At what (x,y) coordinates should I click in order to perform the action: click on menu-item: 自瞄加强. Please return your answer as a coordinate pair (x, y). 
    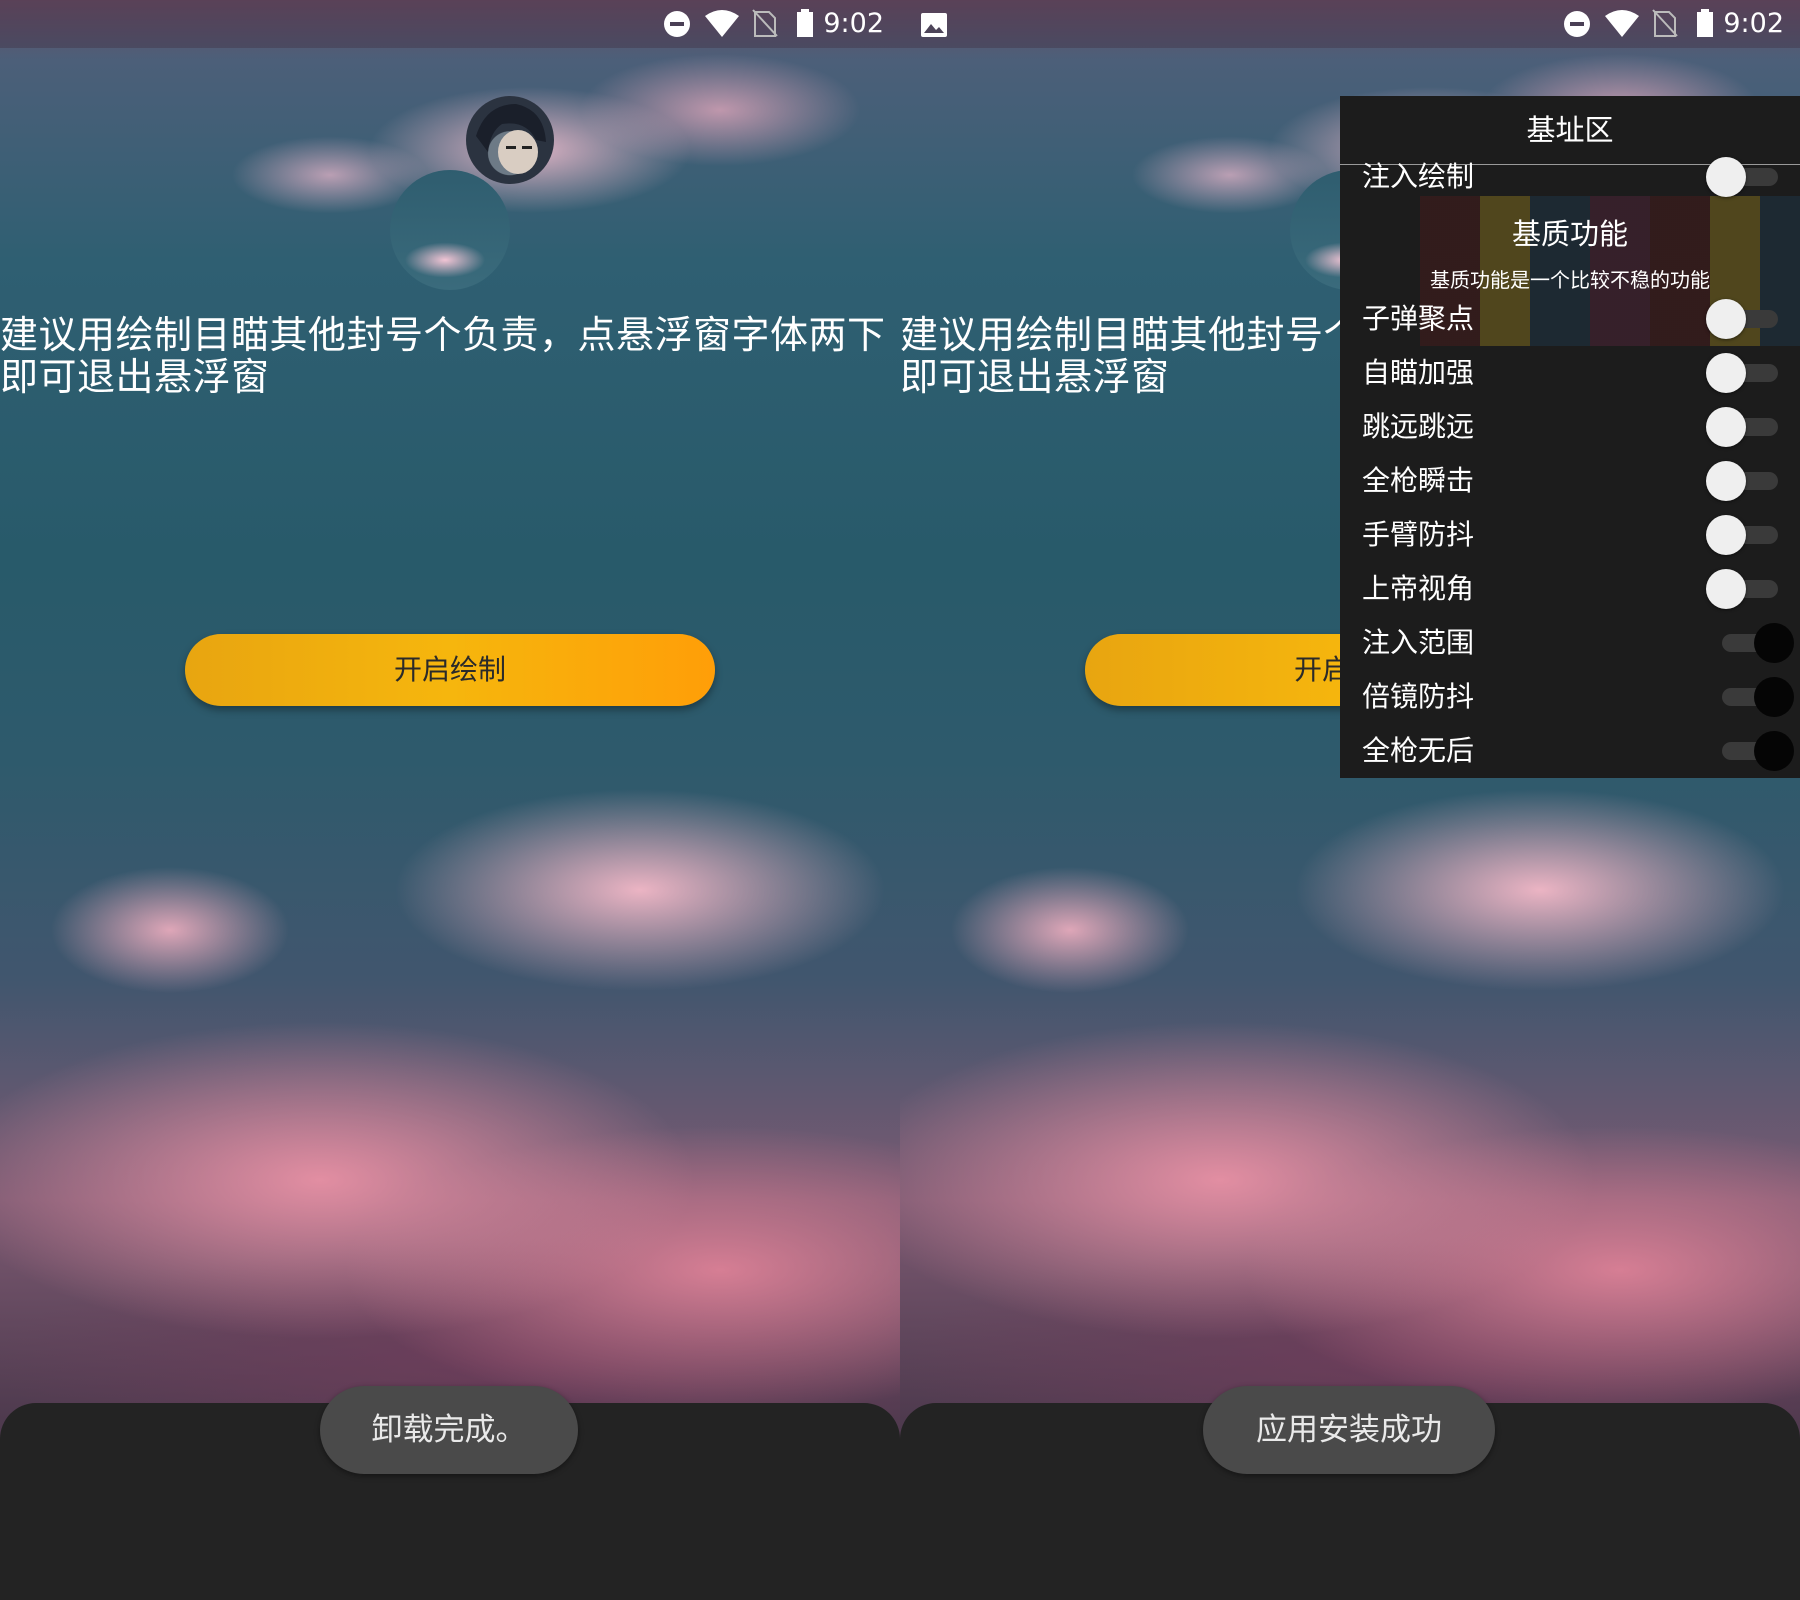
    Looking at the image, I should click on (1570, 373).